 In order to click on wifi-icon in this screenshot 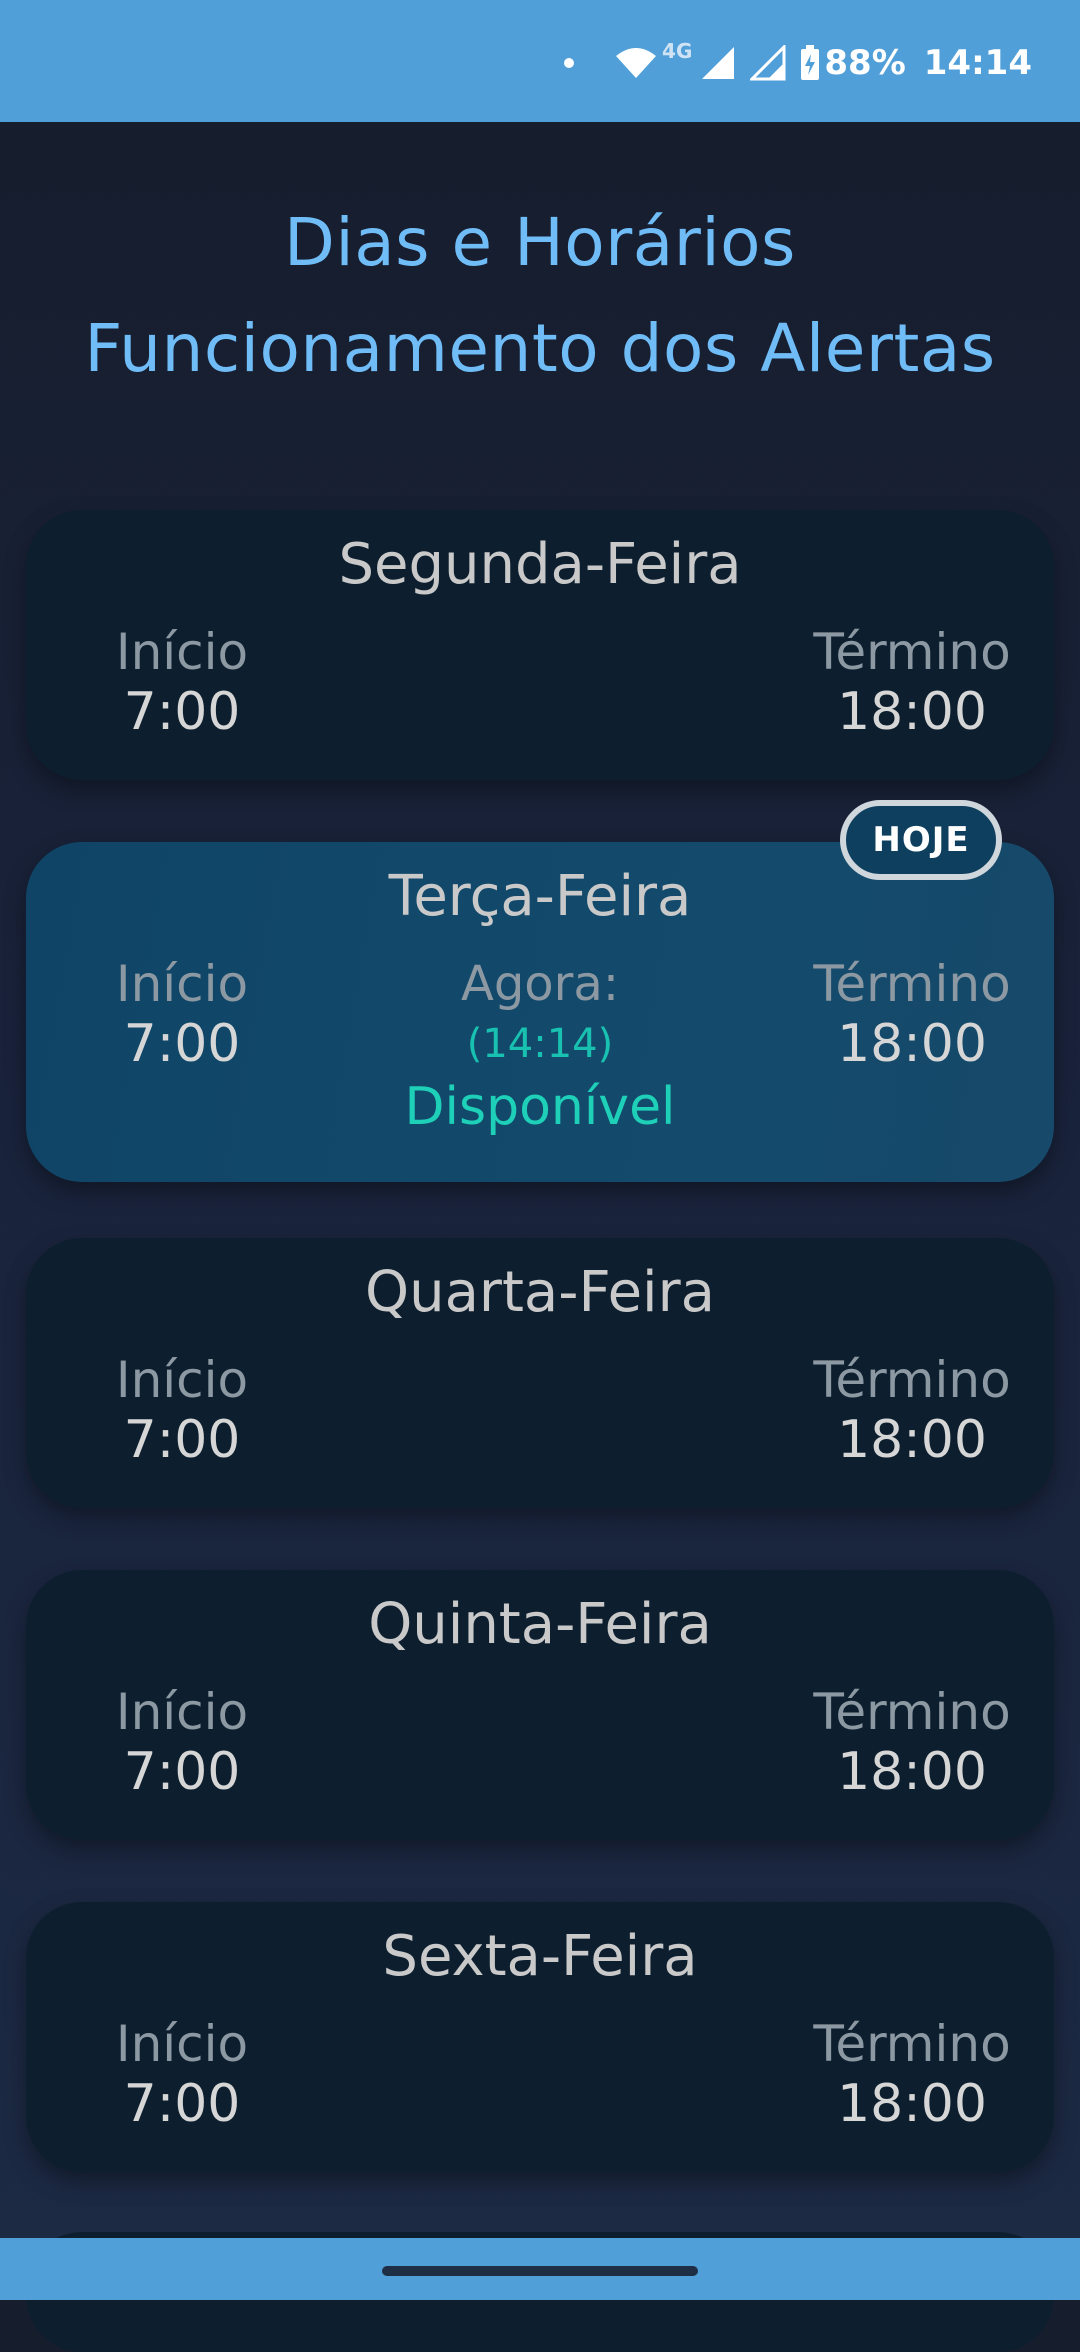, I will do `click(636, 63)`.